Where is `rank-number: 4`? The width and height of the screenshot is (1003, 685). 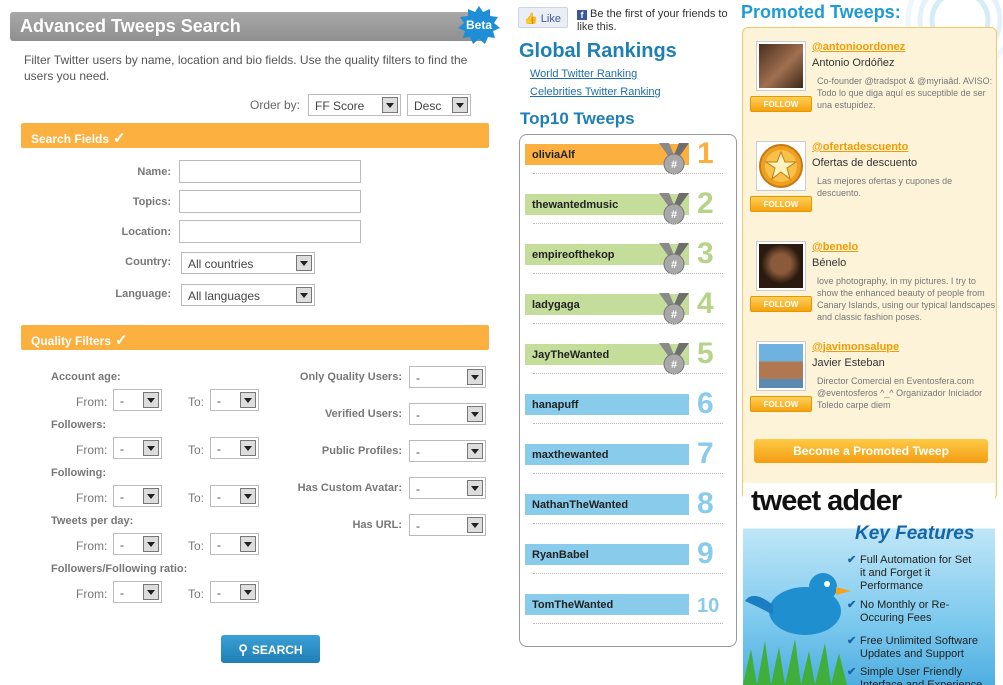 rank-number: 4 is located at coordinates (705, 303).